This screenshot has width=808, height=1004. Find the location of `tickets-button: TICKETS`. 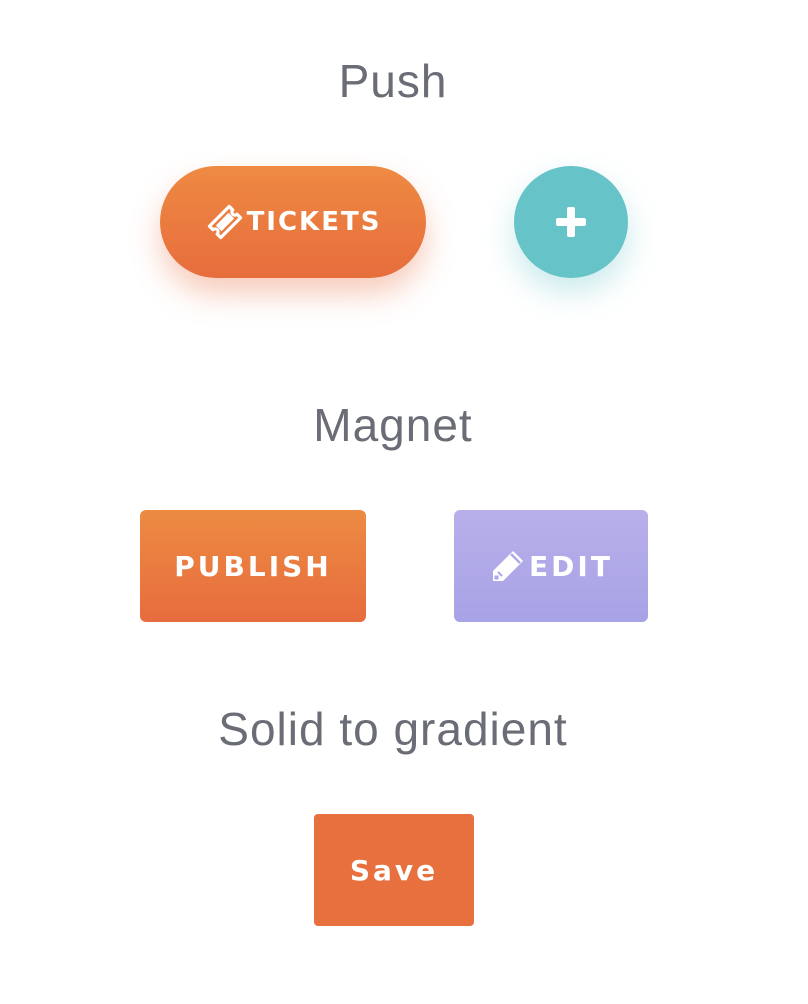

tickets-button: TICKETS is located at coordinates (293, 222).